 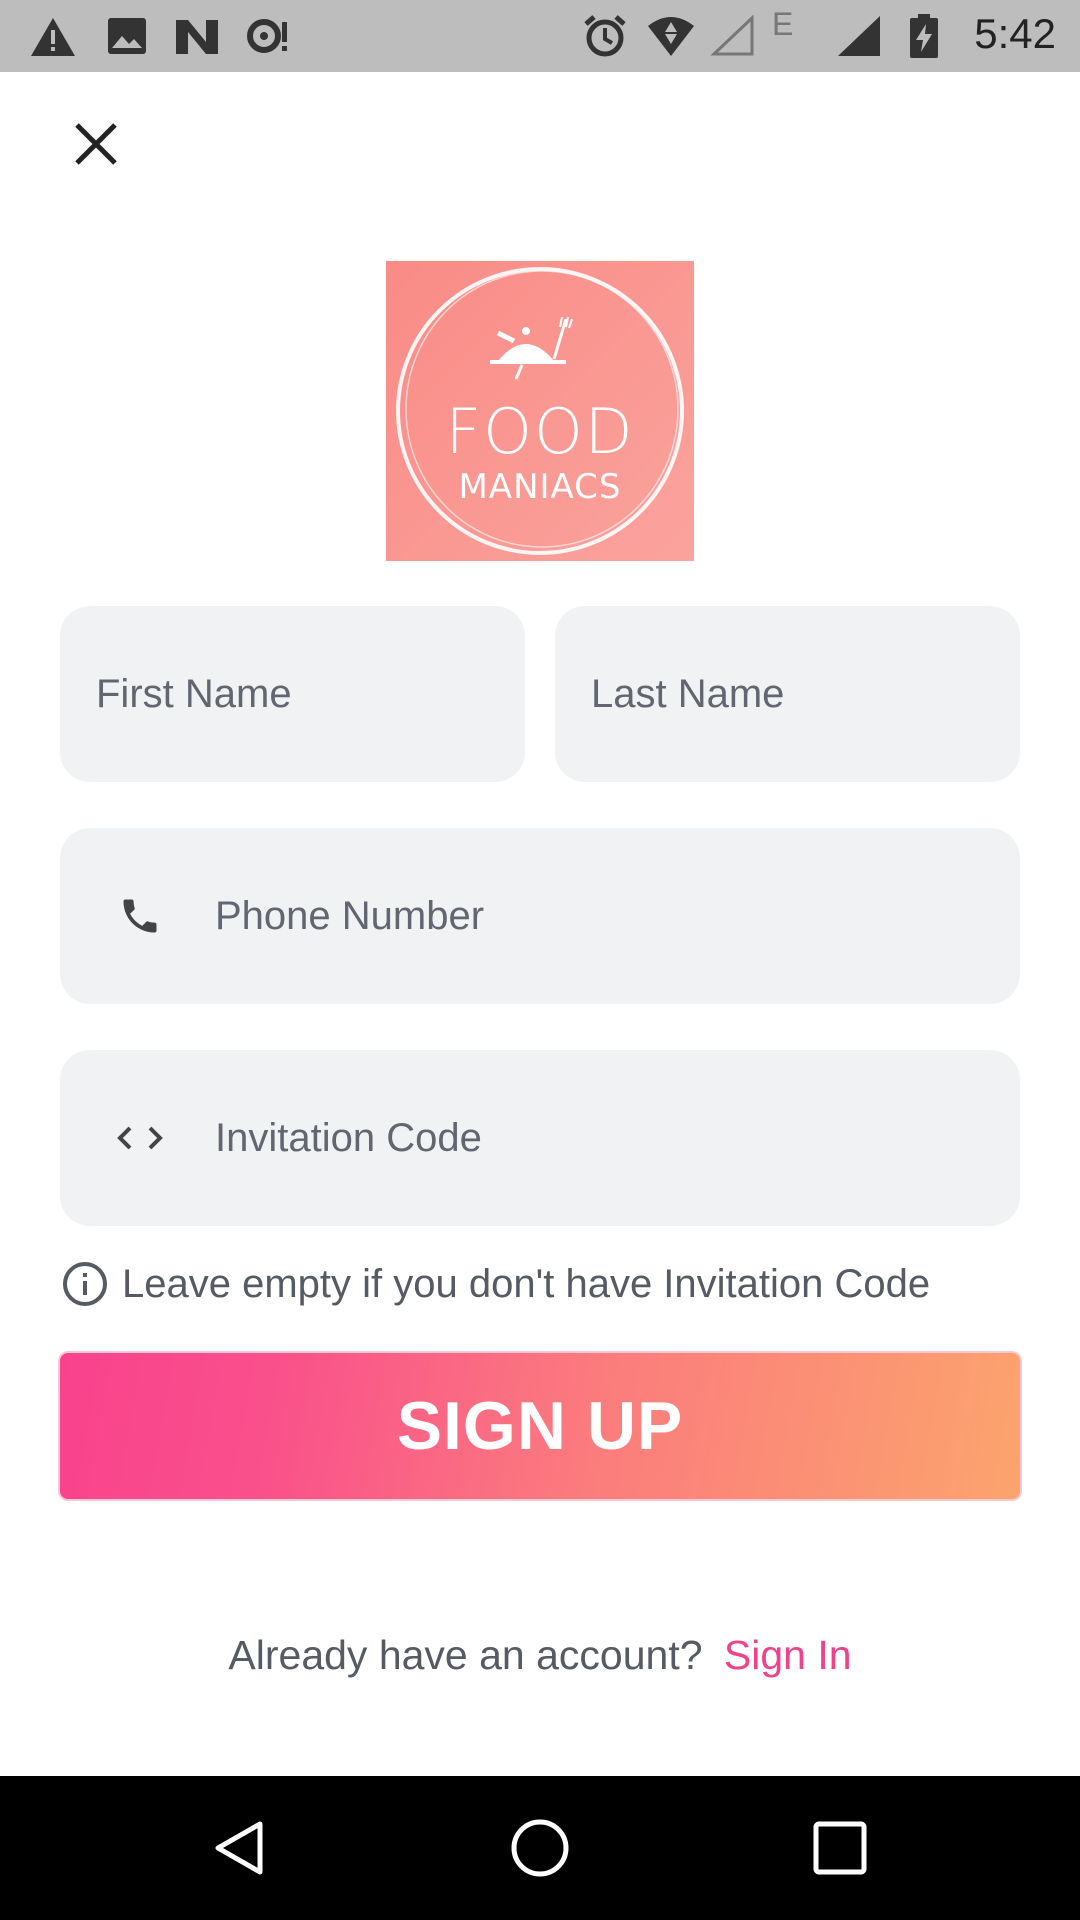 I want to click on invitation-code-field, so click(x=540, y=1138).